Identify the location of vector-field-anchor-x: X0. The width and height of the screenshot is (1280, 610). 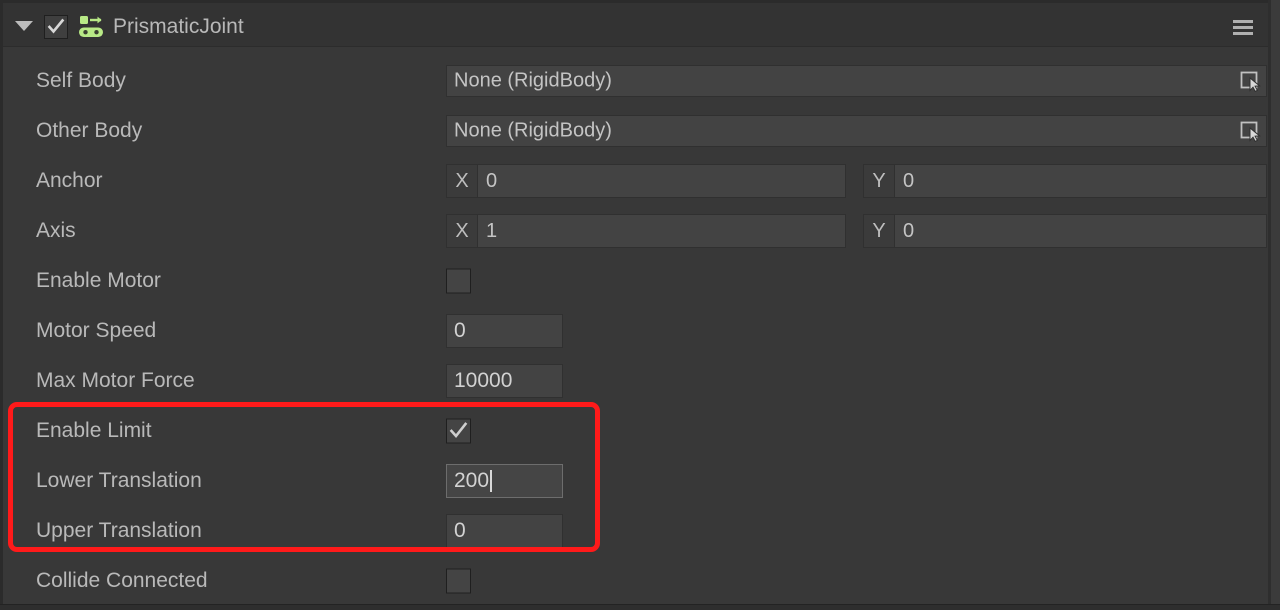
(646, 181).